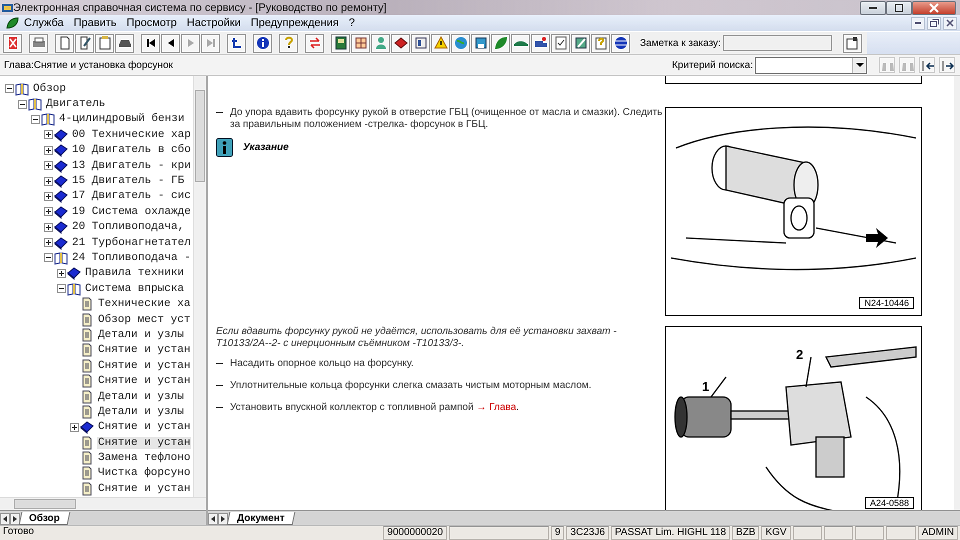 This screenshot has height=540, width=960. I want to click on tree-item: Обзор мест уст, so click(144, 320).